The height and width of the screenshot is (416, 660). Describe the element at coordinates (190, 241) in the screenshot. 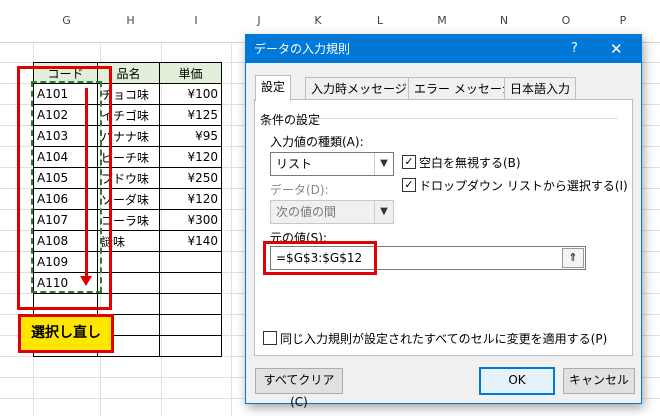

I see `cell-price: ¥140` at that location.